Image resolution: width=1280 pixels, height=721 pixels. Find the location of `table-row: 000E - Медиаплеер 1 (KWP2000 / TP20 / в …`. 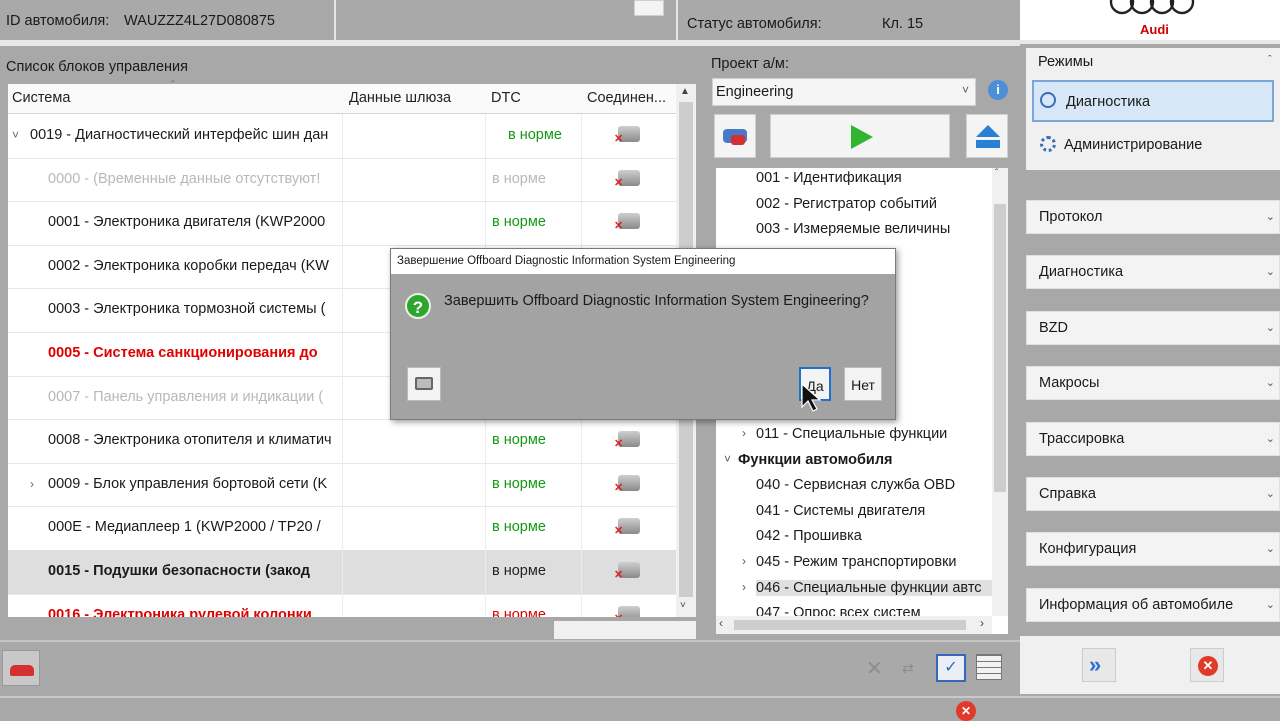

table-row: 000E - Медиаплеер 1 (KWP2000 / TP20 / в … is located at coordinates (342, 528).